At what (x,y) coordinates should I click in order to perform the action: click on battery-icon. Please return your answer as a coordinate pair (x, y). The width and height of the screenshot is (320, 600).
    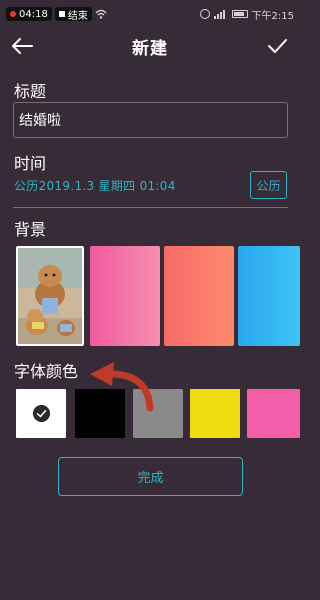
    Looking at the image, I should click on (239, 14).